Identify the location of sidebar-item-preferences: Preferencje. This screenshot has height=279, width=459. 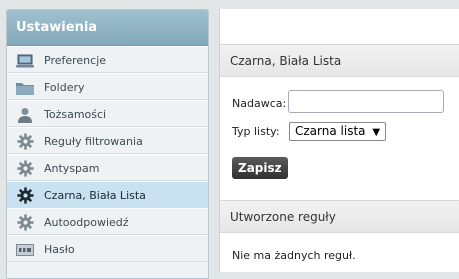
(107, 59).